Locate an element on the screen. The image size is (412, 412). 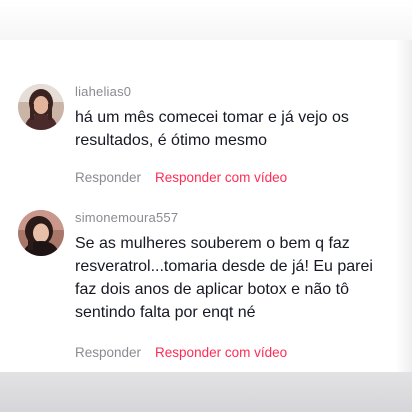
top-background is located at coordinates (206, 20).